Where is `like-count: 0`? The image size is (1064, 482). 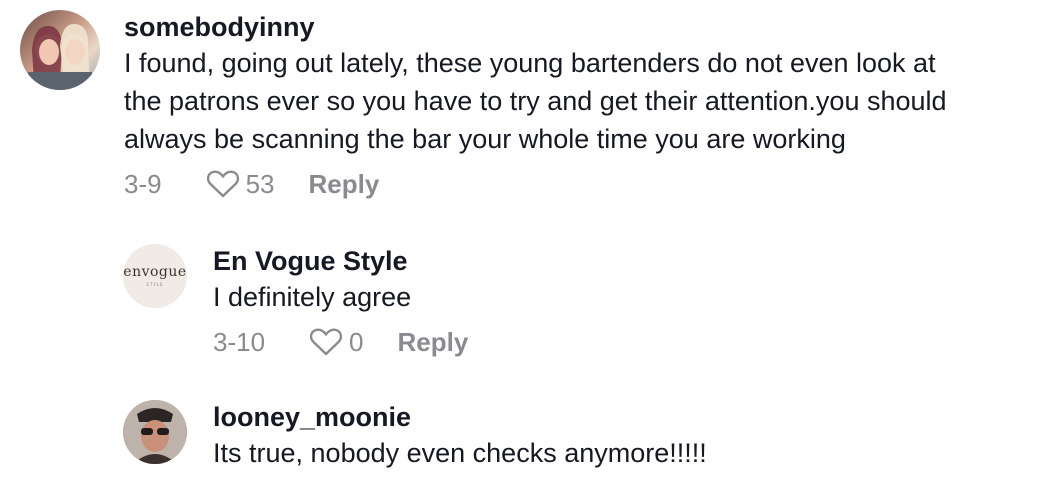
like-count: 0 is located at coordinates (356, 341).